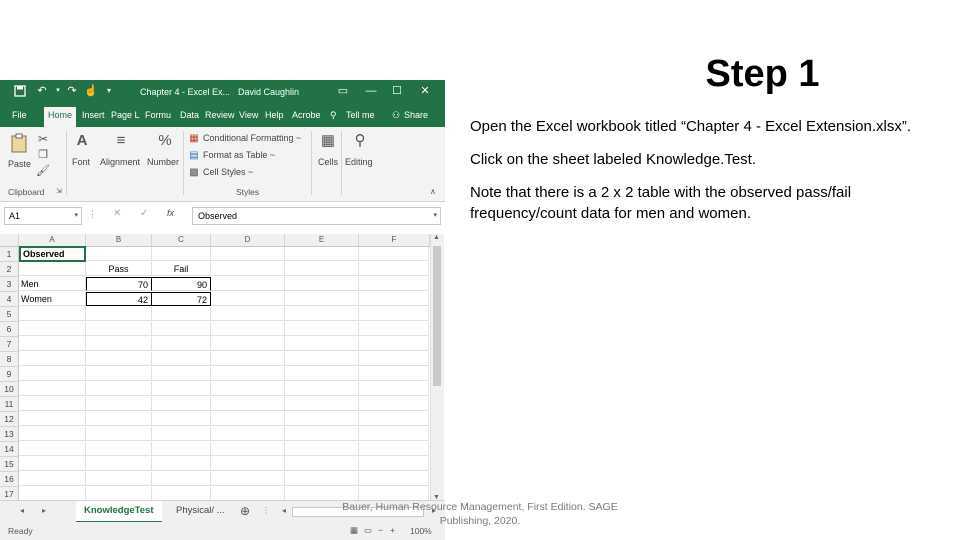 The width and height of the screenshot is (960, 540). Describe the element at coordinates (416, 115) in the screenshot. I see `share-button: Share` at that location.